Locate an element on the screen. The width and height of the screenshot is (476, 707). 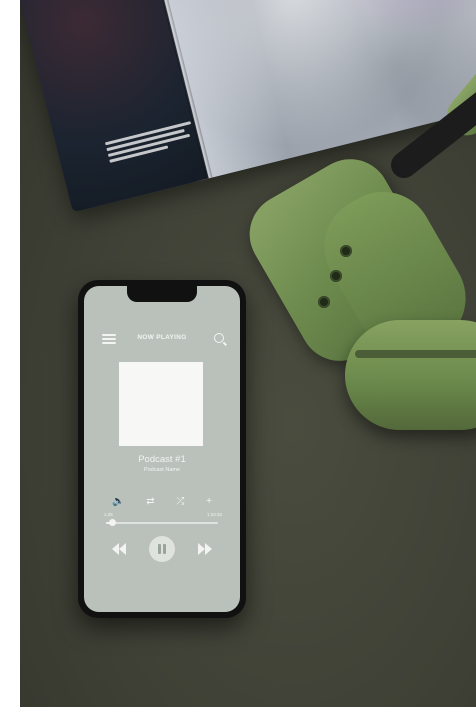
previous-icon is located at coordinates (119, 549).